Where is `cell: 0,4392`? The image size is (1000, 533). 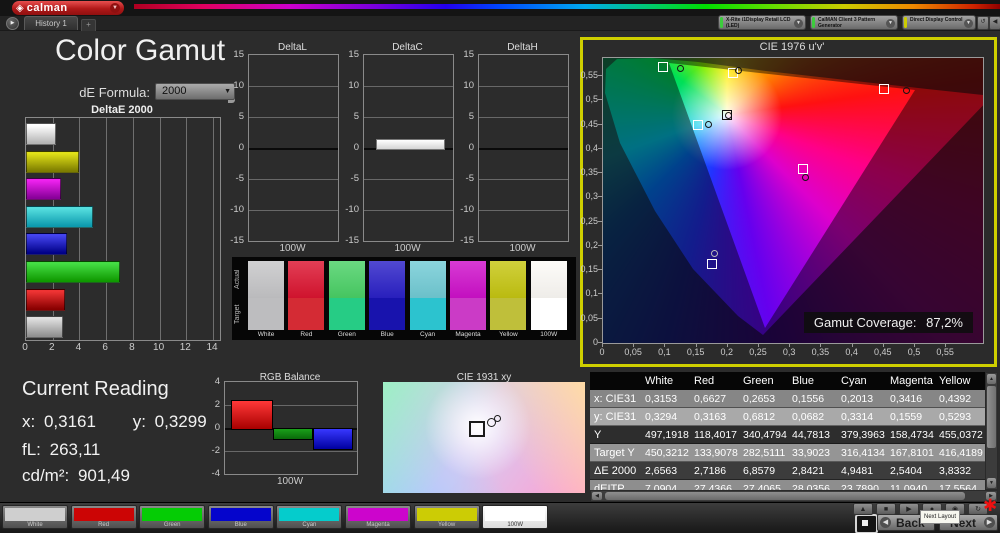
cell: 0,4392 is located at coordinates (955, 399).